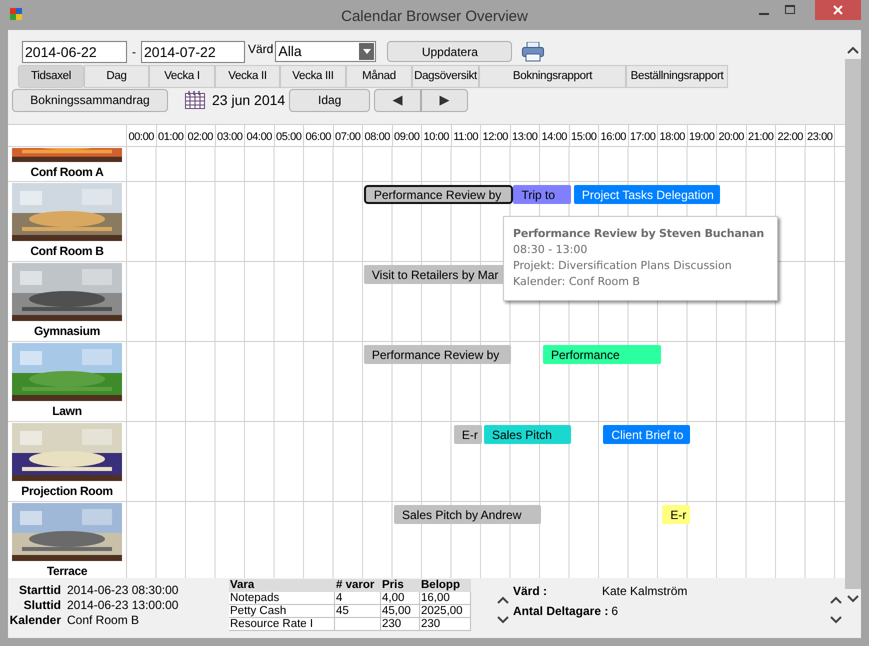 This screenshot has height=646, width=869. What do you see at coordinates (542, 194) in the screenshot?
I see `event-block: Trip to` at bounding box center [542, 194].